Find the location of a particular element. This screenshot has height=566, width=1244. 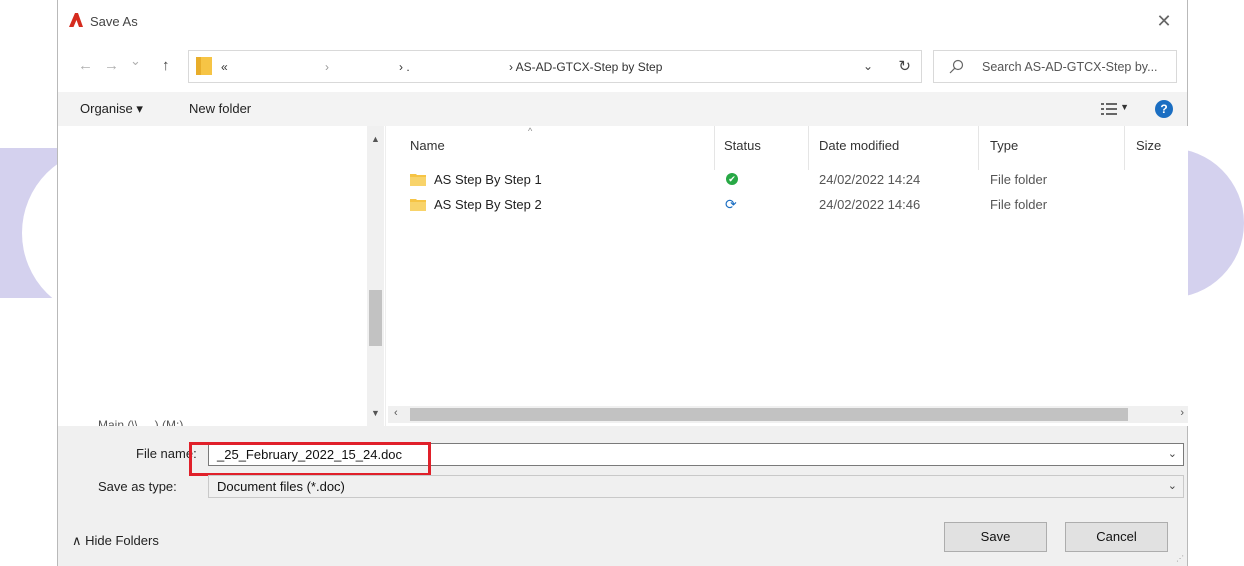

close-icon: ✕ is located at coordinates (1164, 21).